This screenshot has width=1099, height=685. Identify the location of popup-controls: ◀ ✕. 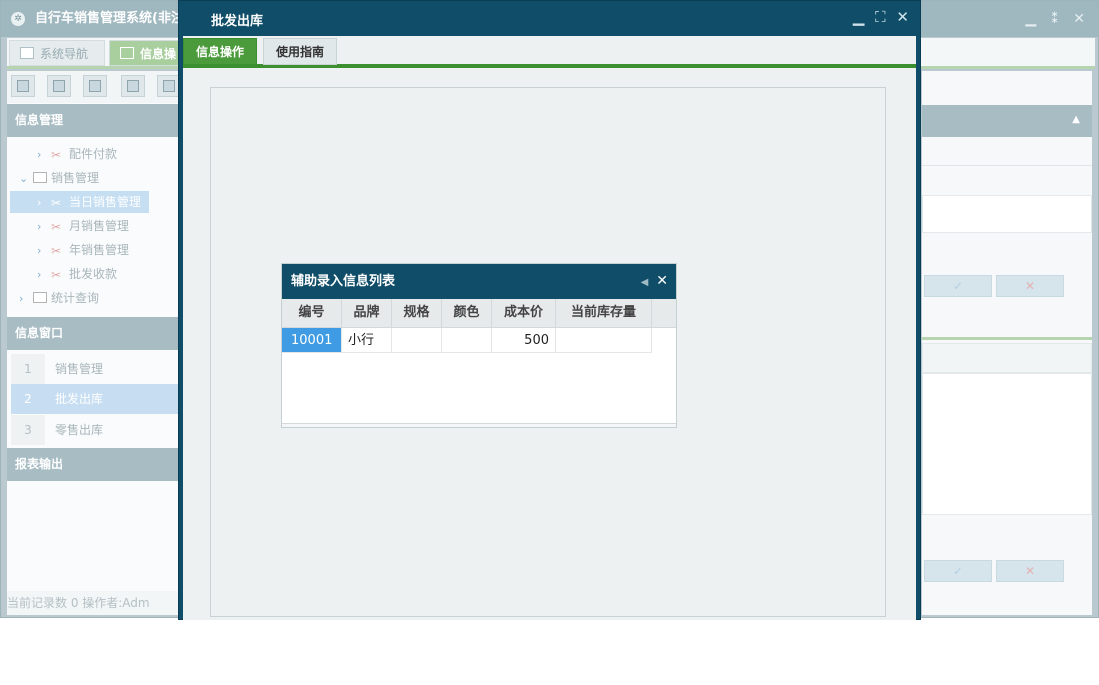
(654, 282).